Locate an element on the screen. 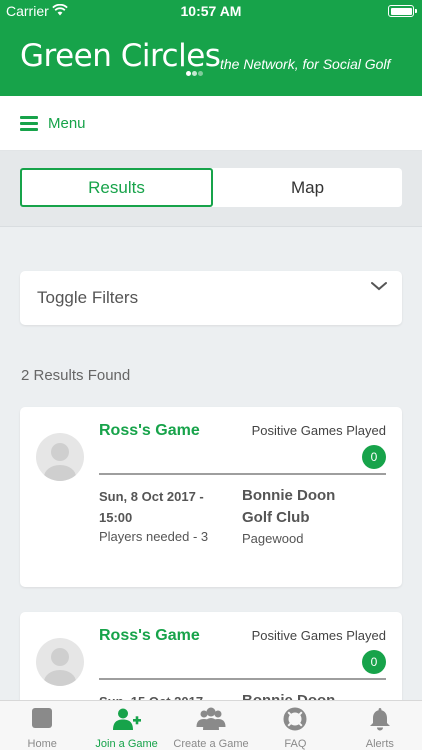 The width and height of the screenshot is (422, 750). home-icon is located at coordinates (42, 718).